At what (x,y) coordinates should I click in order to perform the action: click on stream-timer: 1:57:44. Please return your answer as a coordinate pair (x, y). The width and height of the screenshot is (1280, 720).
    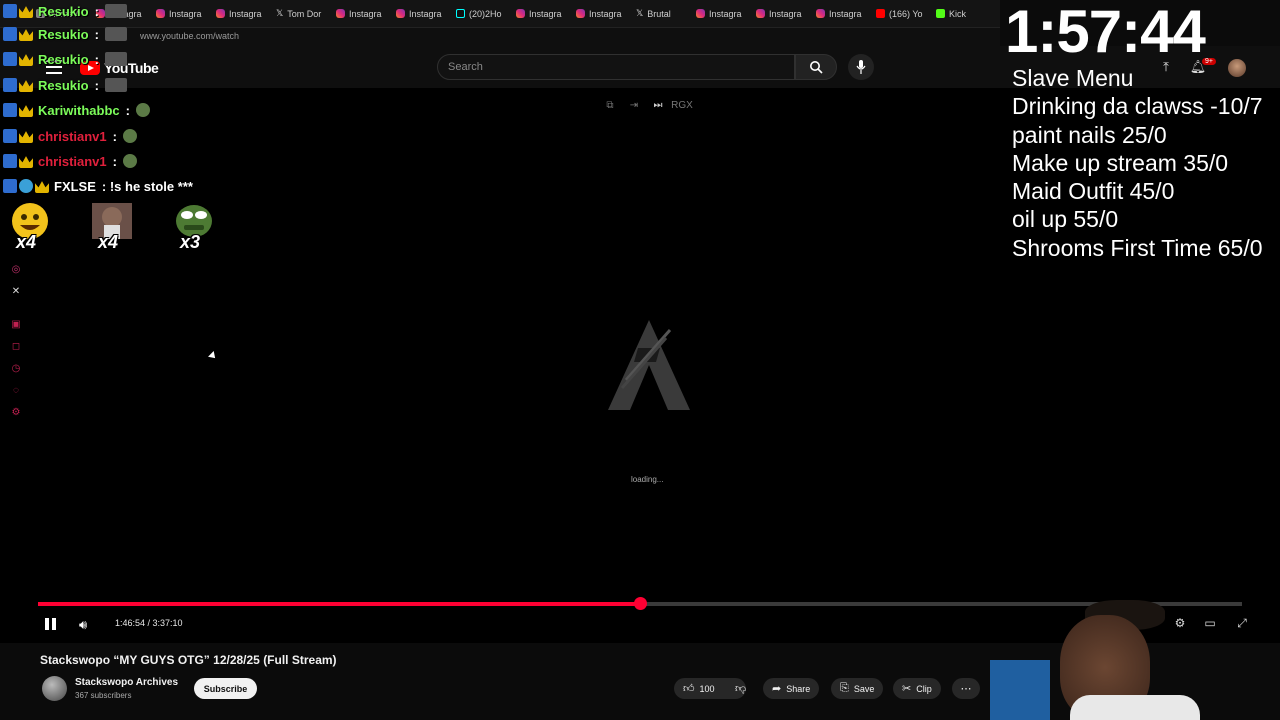
    Looking at the image, I should click on (1105, 32).